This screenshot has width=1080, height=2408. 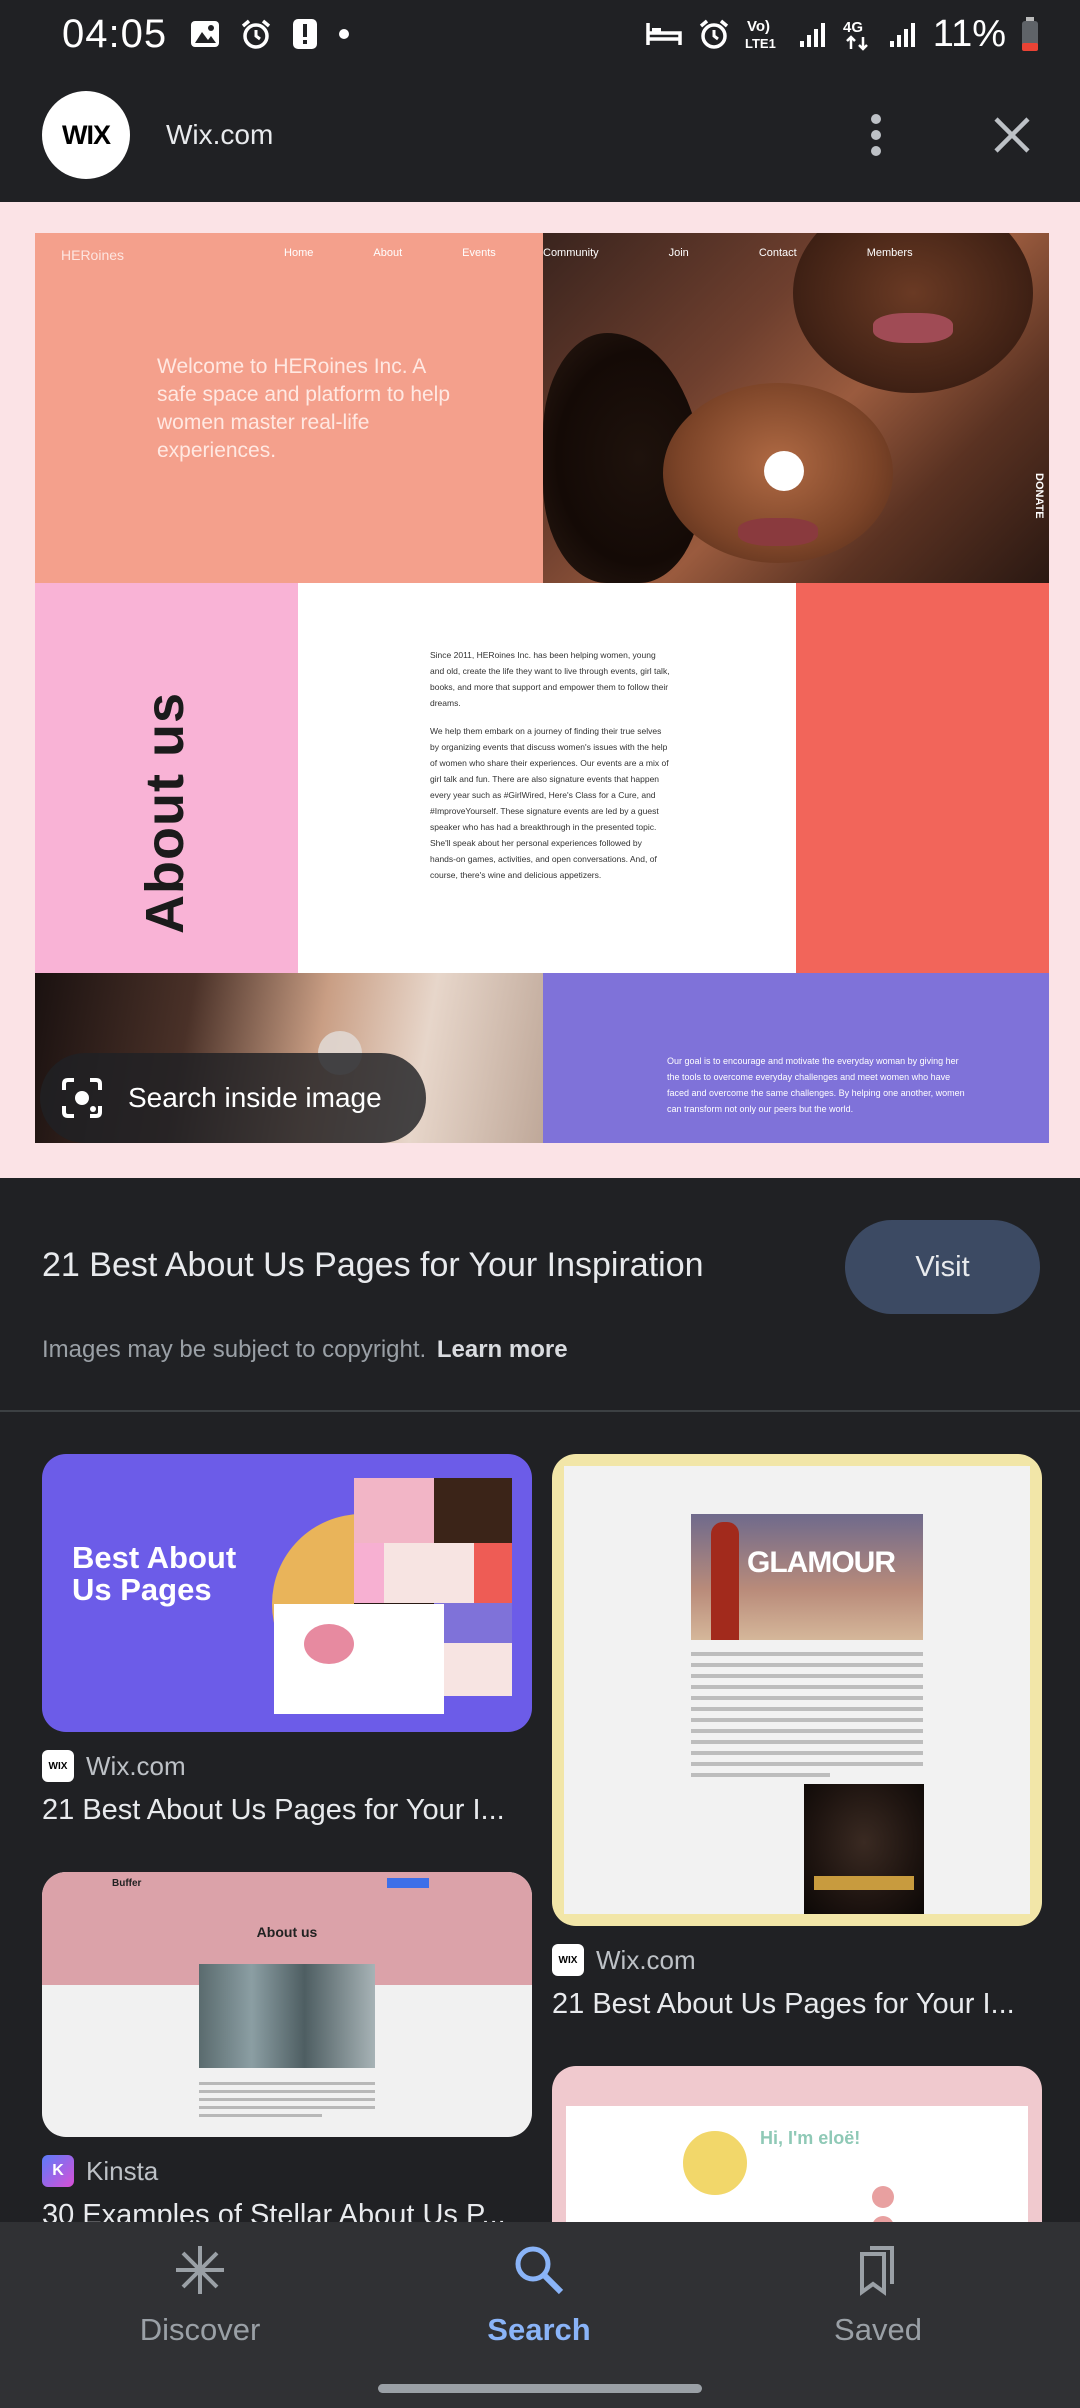 I want to click on notification-icons, so click(x=270, y=34).